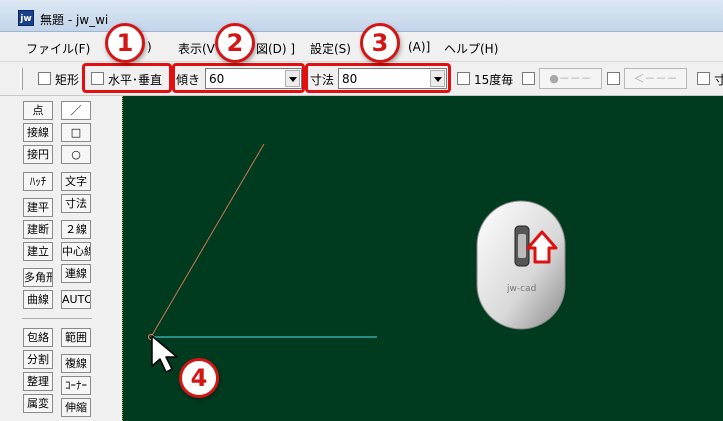 Image resolution: width=723 pixels, height=421 pixels. Describe the element at coordinates (38, 277) in the screenshot. I see `tool-polygon: 多角形` at that location.